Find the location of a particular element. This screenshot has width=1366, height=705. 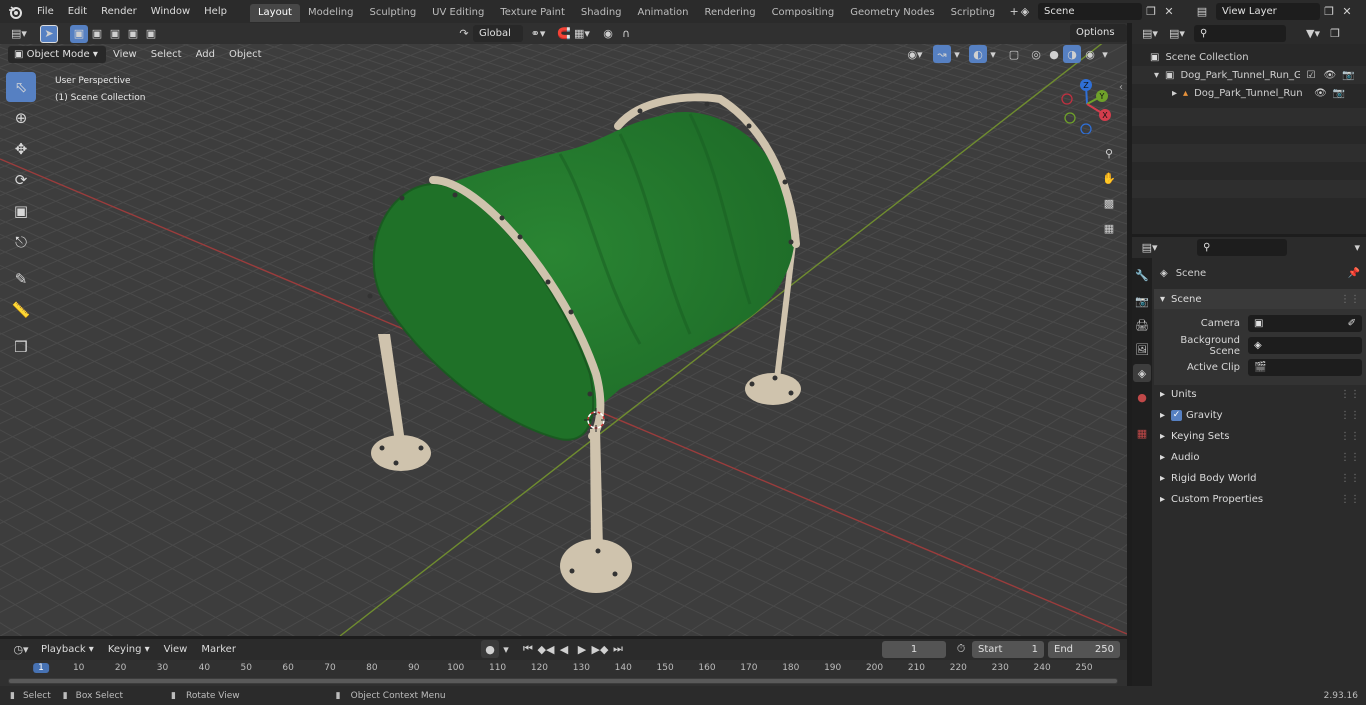

tool-scale-icon: ▣ is located at coordinates (21, 211).